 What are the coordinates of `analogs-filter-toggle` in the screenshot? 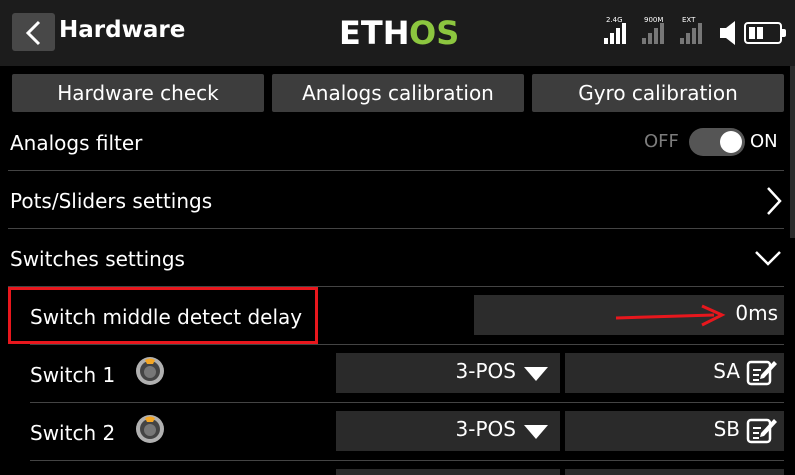 It's located at (717, 142).